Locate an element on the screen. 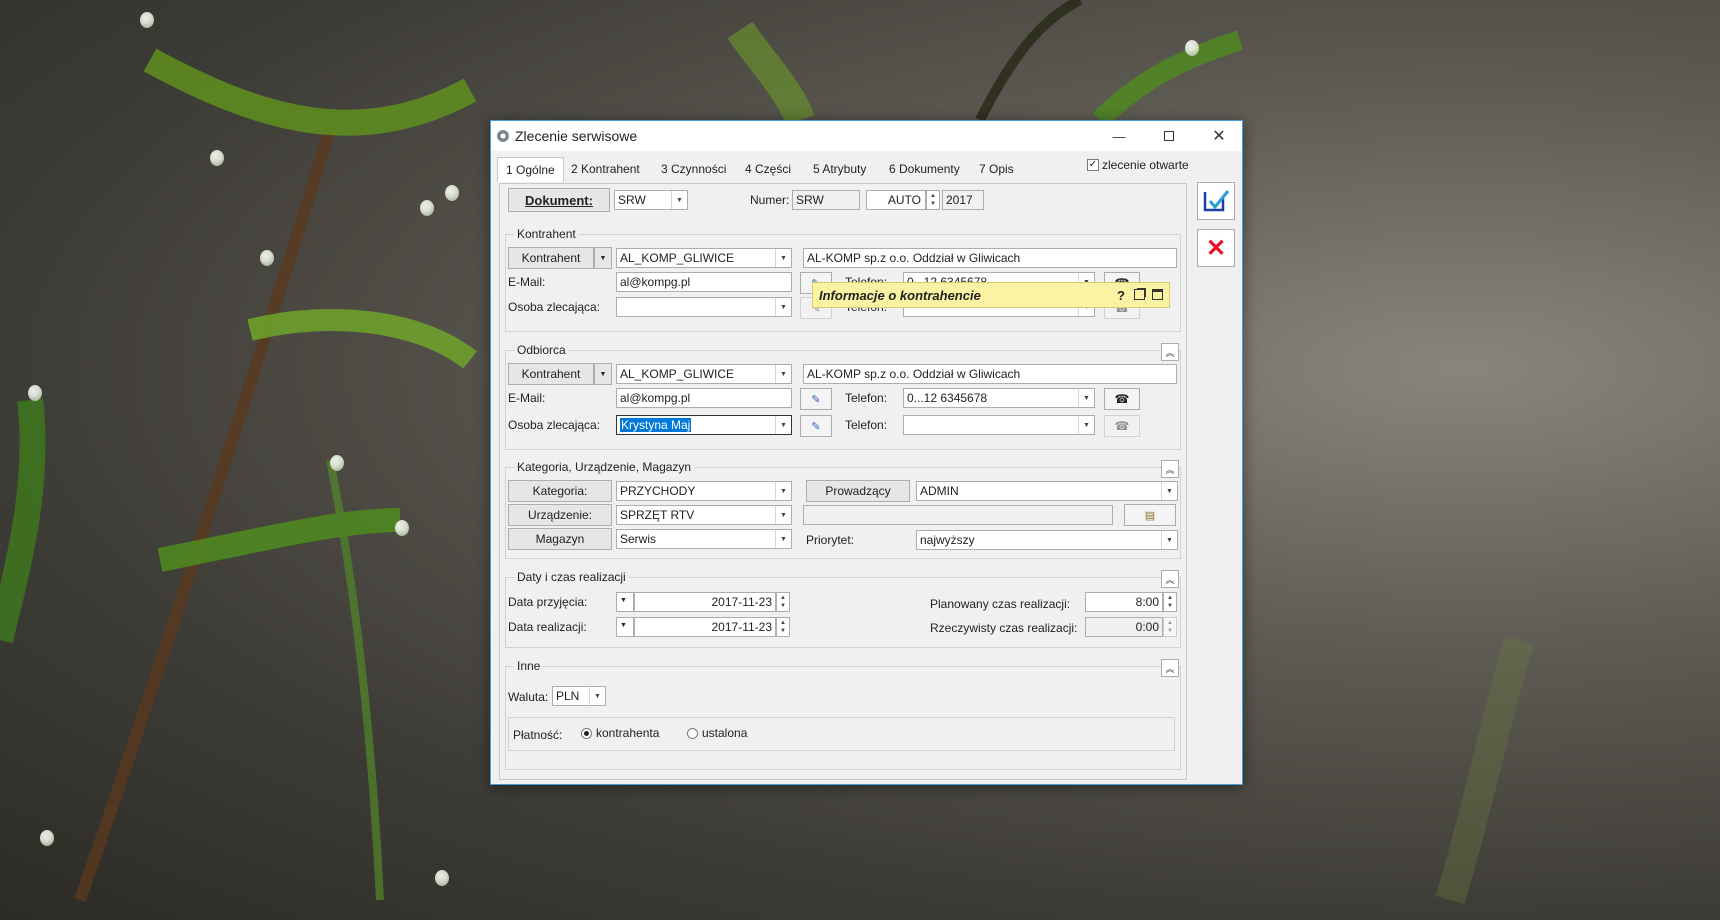 The height and width of the screenshot is (920, 1720). collapse-recipient-button: ︽ is located at coordinates (1170, 352).